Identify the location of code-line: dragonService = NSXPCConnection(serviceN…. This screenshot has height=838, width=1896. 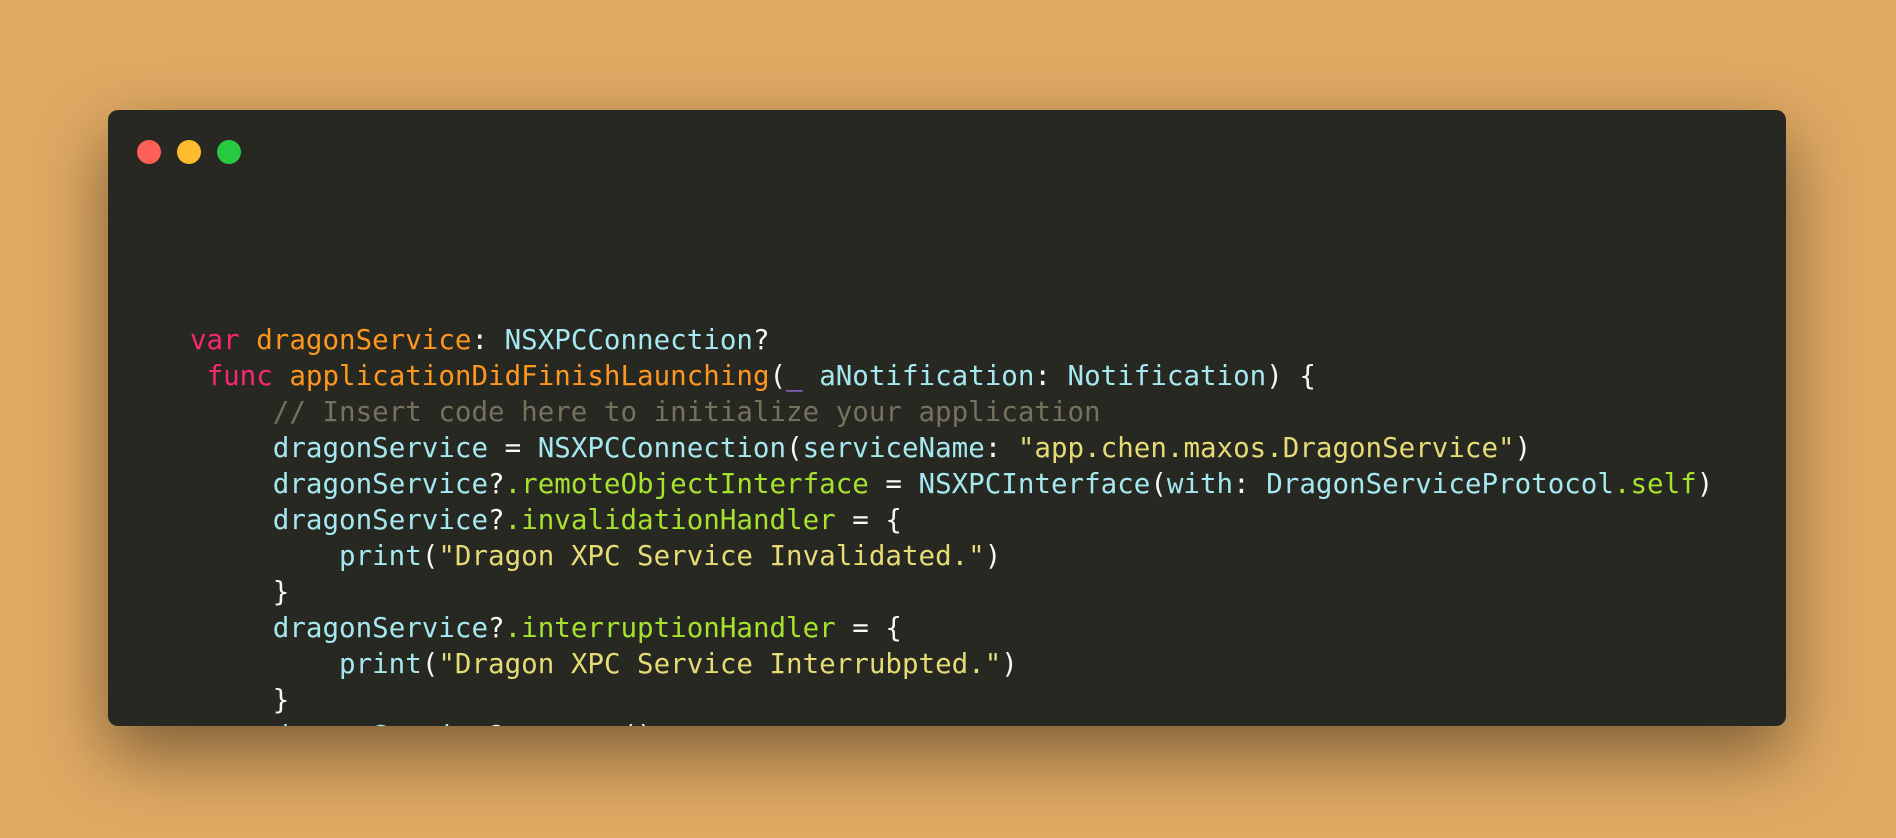
(951, 448).